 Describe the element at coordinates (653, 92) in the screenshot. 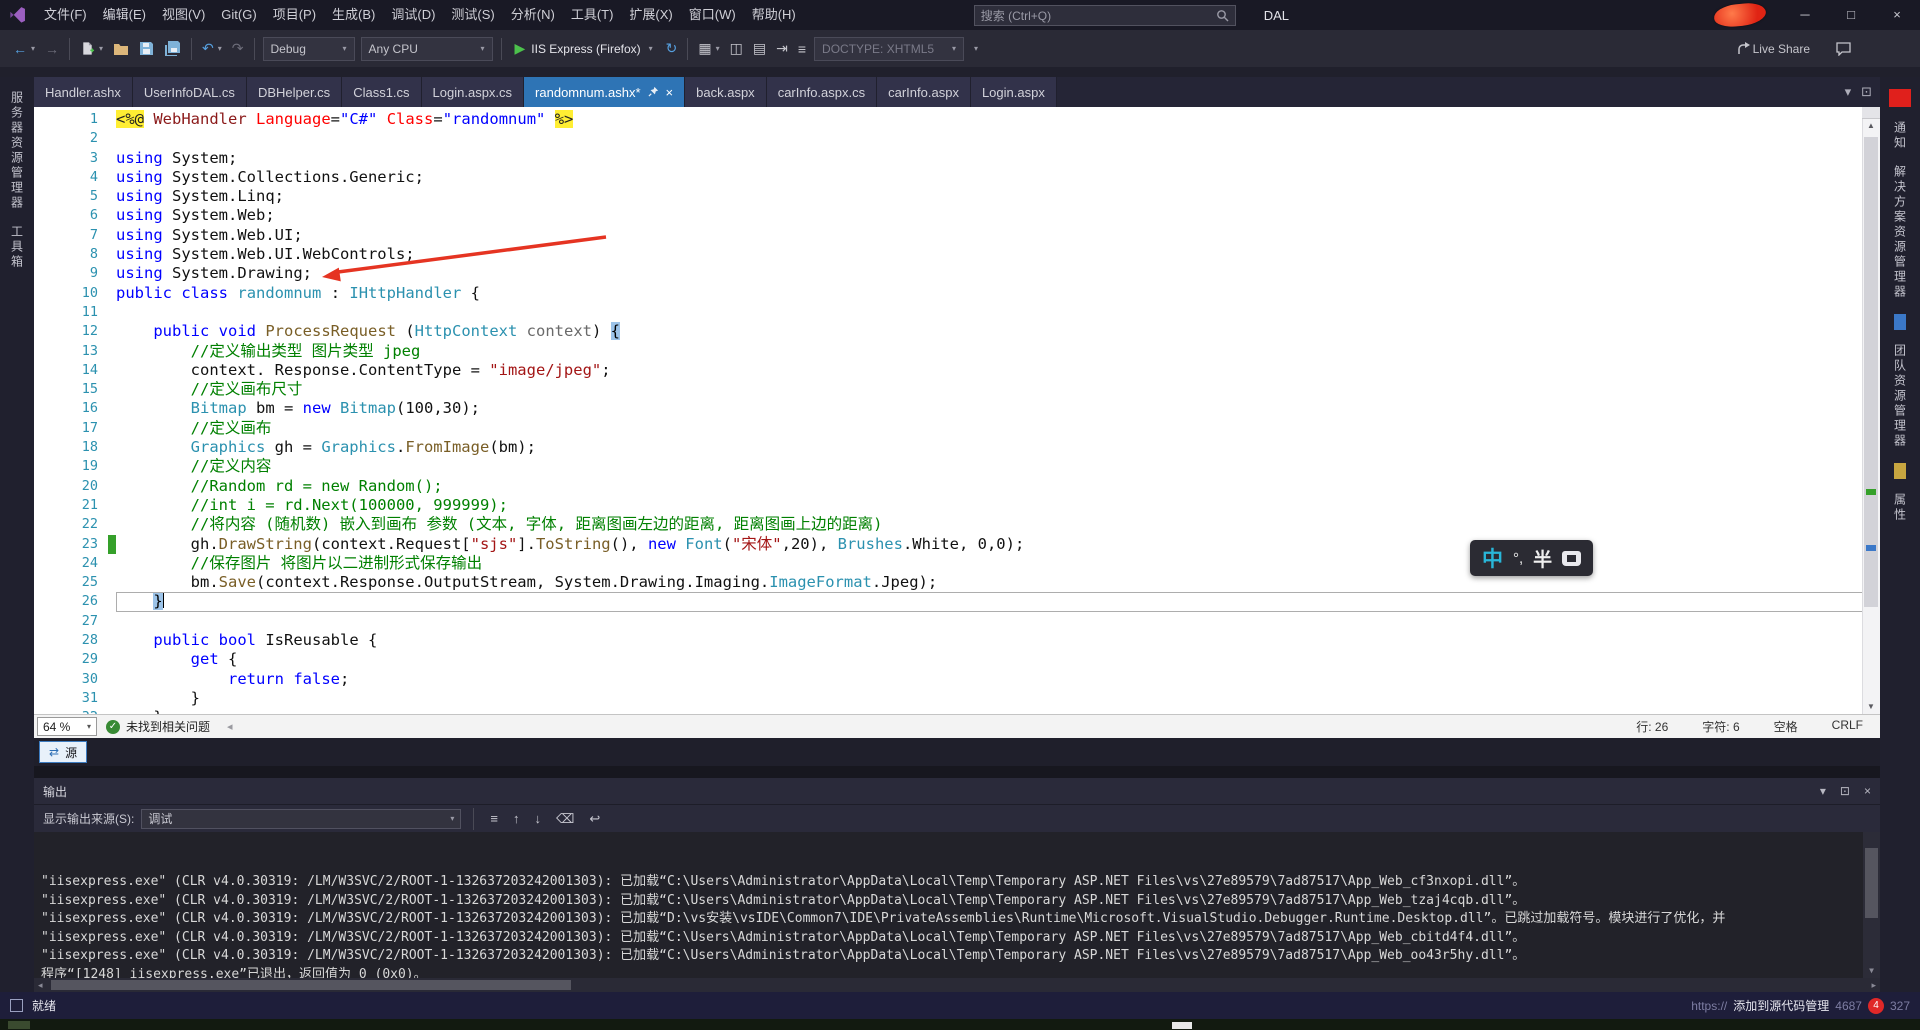

I see `pin-icon` at that location.